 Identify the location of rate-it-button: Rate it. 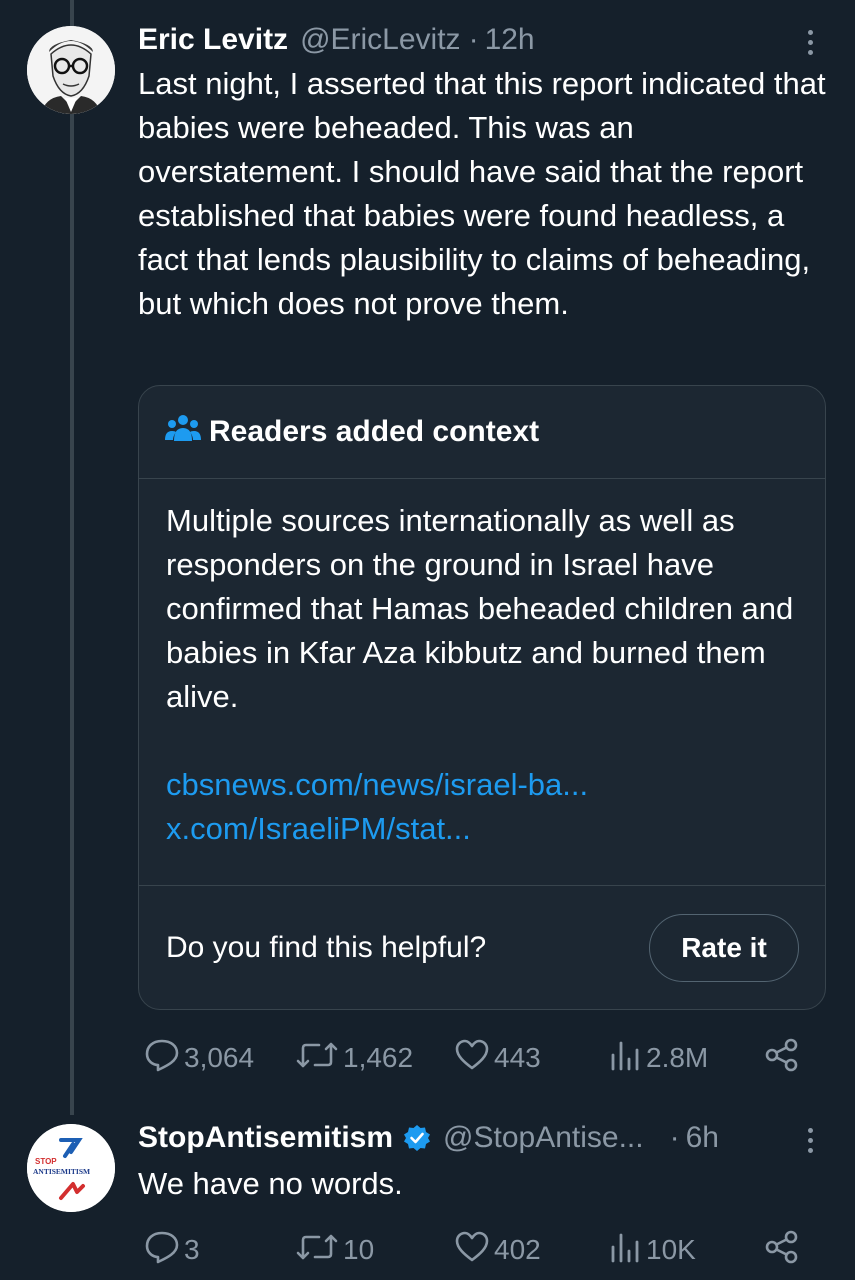
(724, 947).